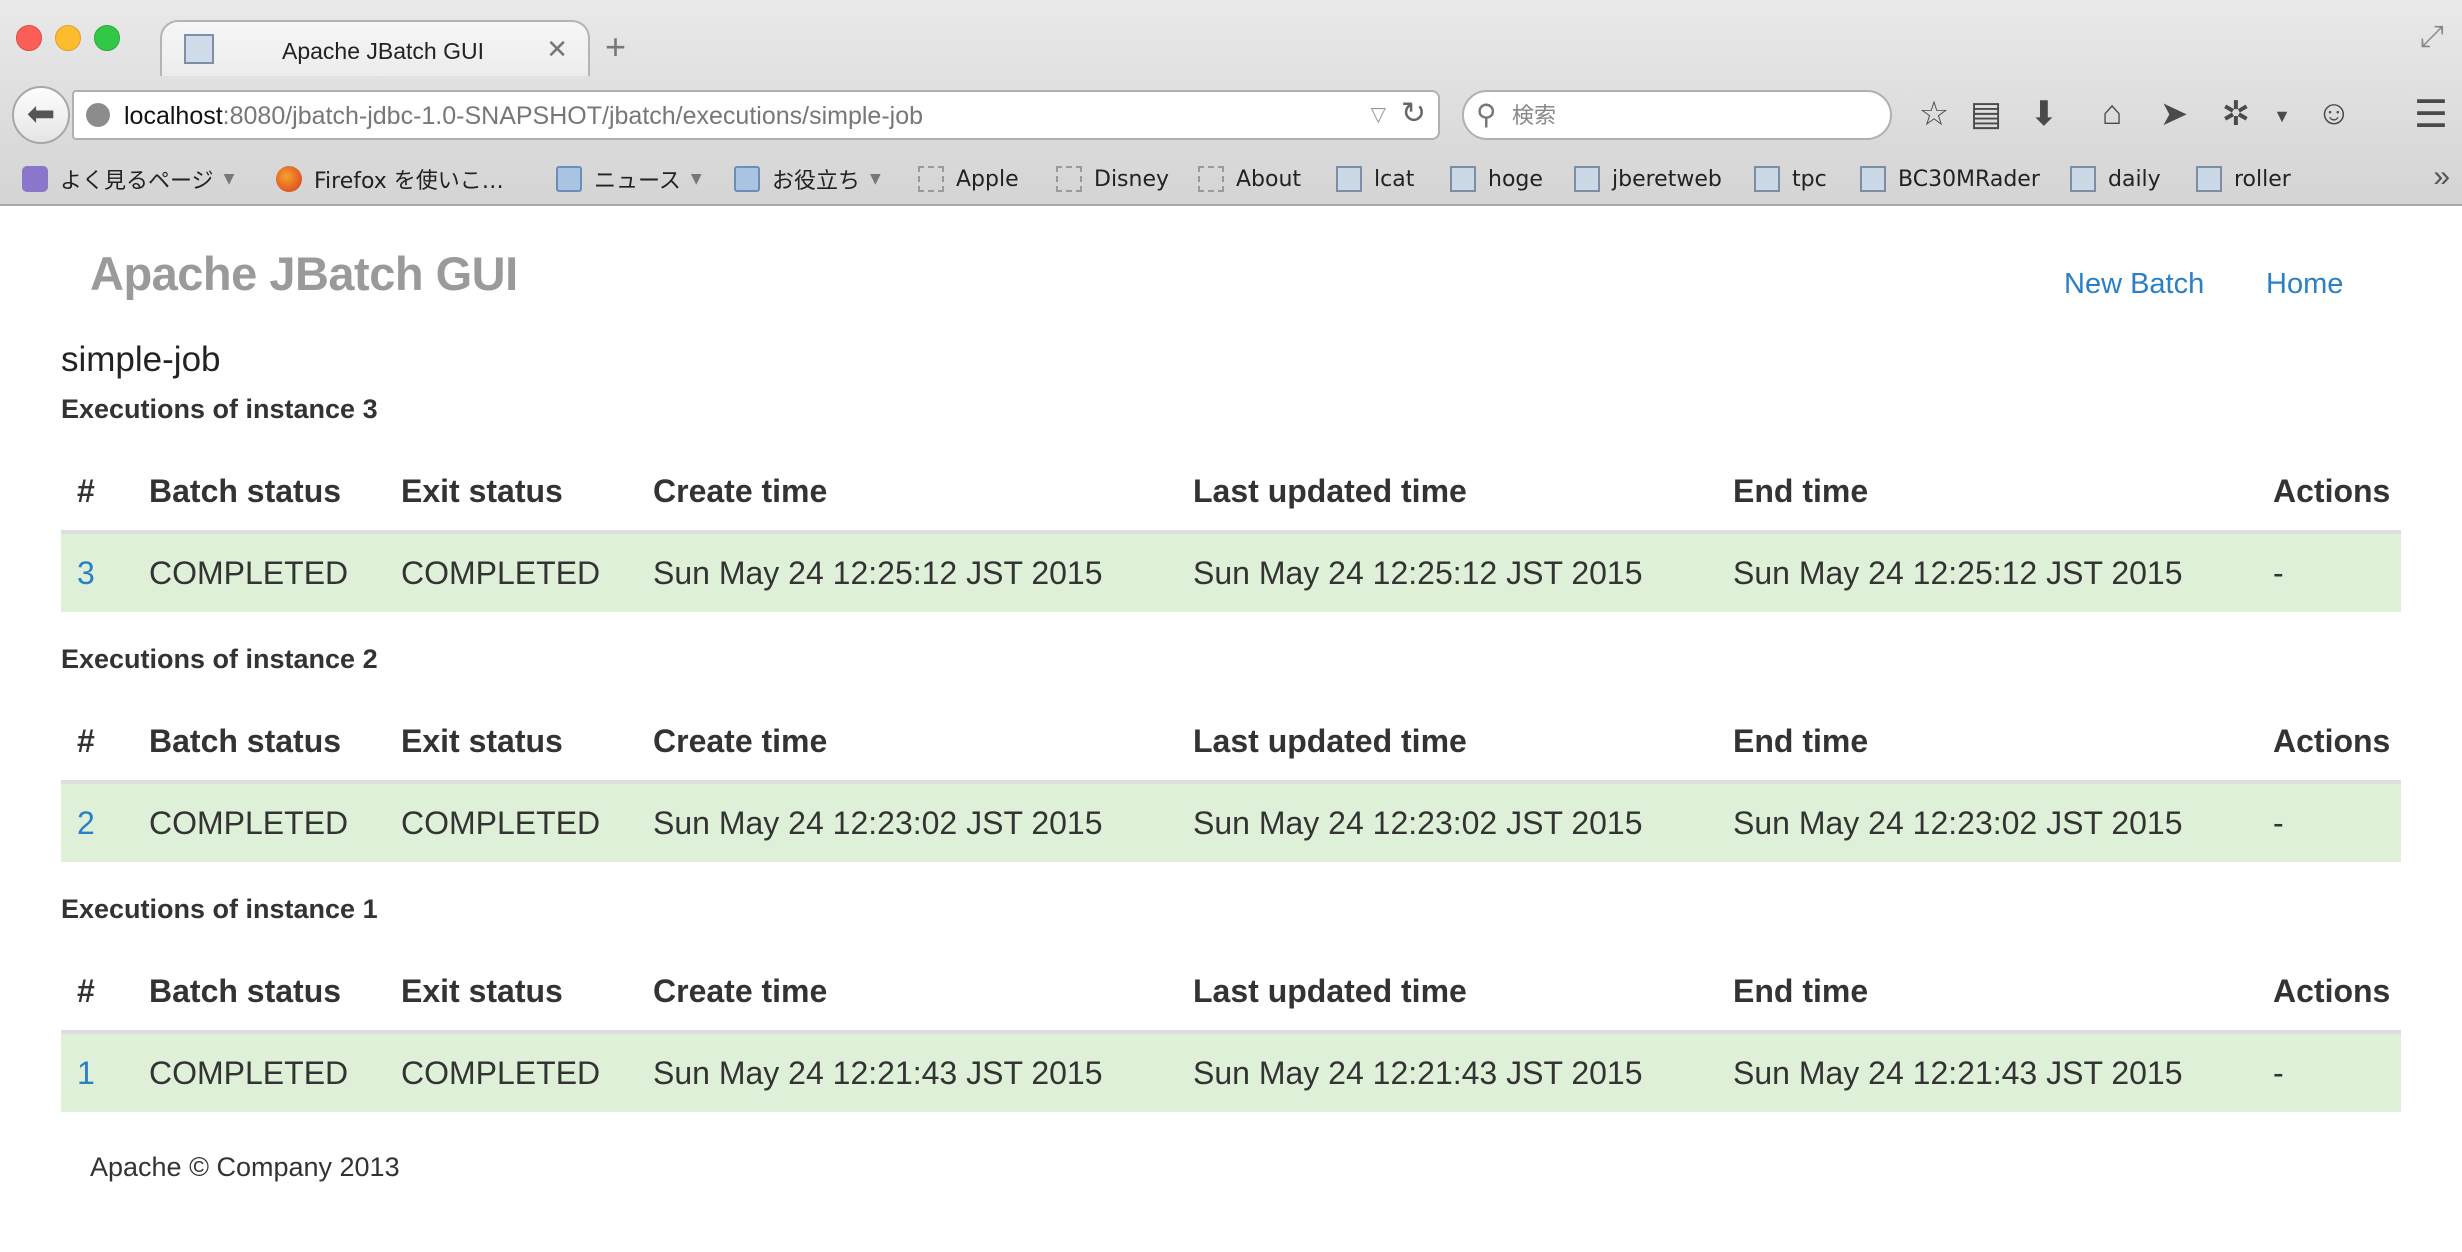 The height and width of the screenshot is (1252, 2462). I want to click on bookmark-label: よく見るページ, so click(137, 181).